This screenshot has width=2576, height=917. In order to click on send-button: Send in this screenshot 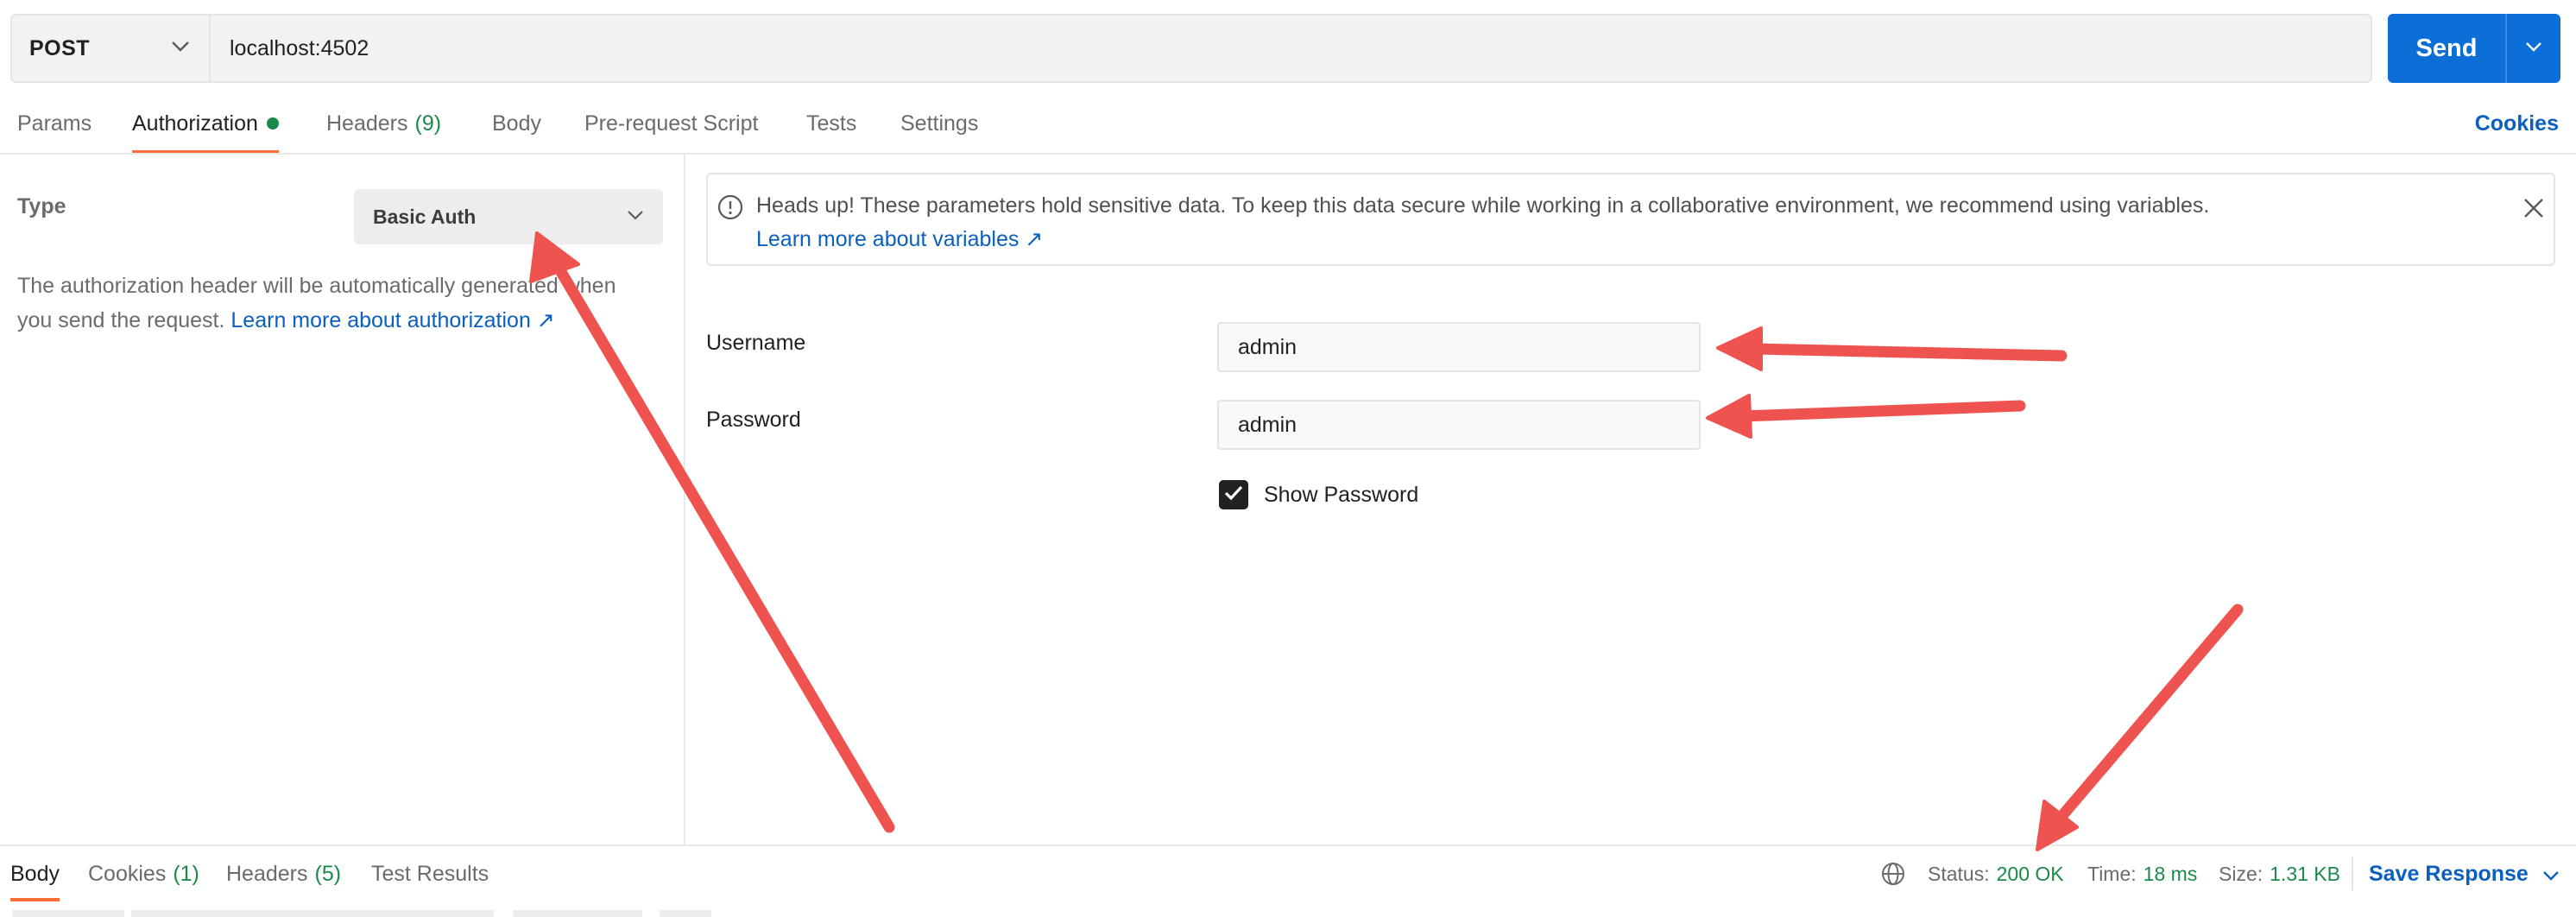, I will do `click(2446, 48)`.